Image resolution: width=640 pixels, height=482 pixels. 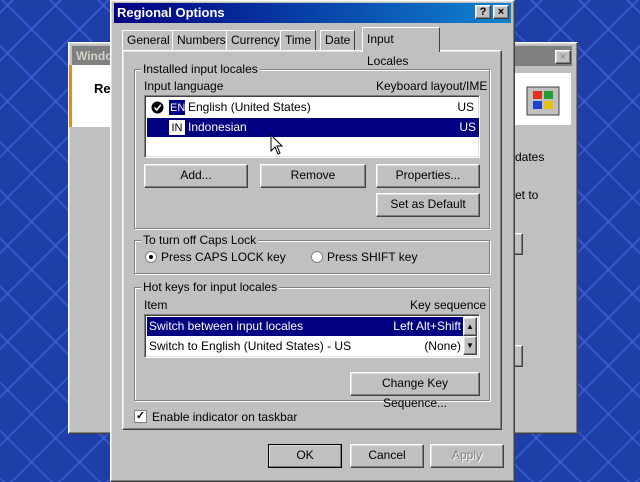 I want to click on set-default-button-label: Set as Default, so click(x=428, y=204).